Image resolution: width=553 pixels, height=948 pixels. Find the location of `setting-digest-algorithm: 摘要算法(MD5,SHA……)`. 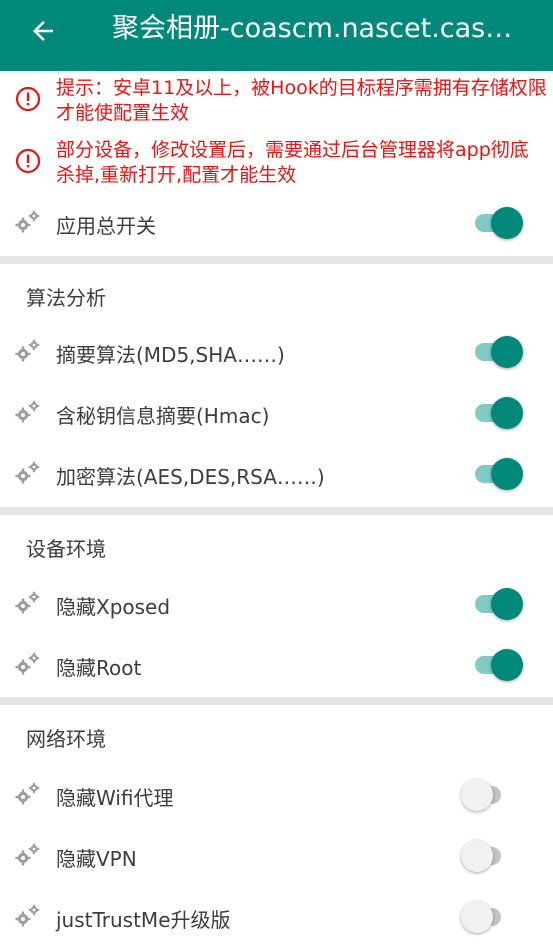

setting-digest-algorithm: 摘要算法(MD5,SHA……) is located at coordinates (276, 353).